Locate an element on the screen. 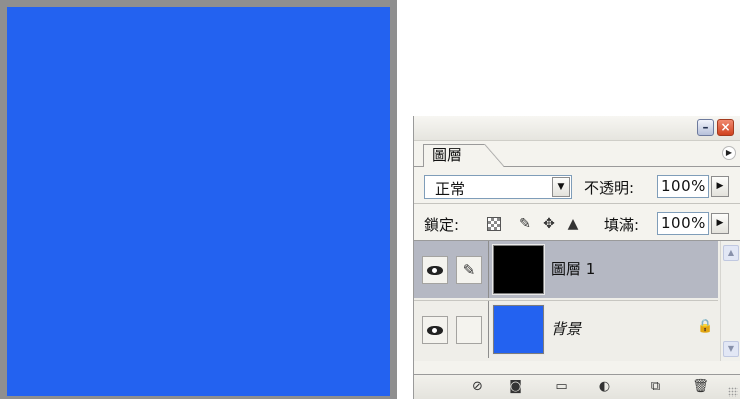 The width and height of the screenshot is (740, 399). tab-layers-label: 圖層 is located at coordinates (447, 155).